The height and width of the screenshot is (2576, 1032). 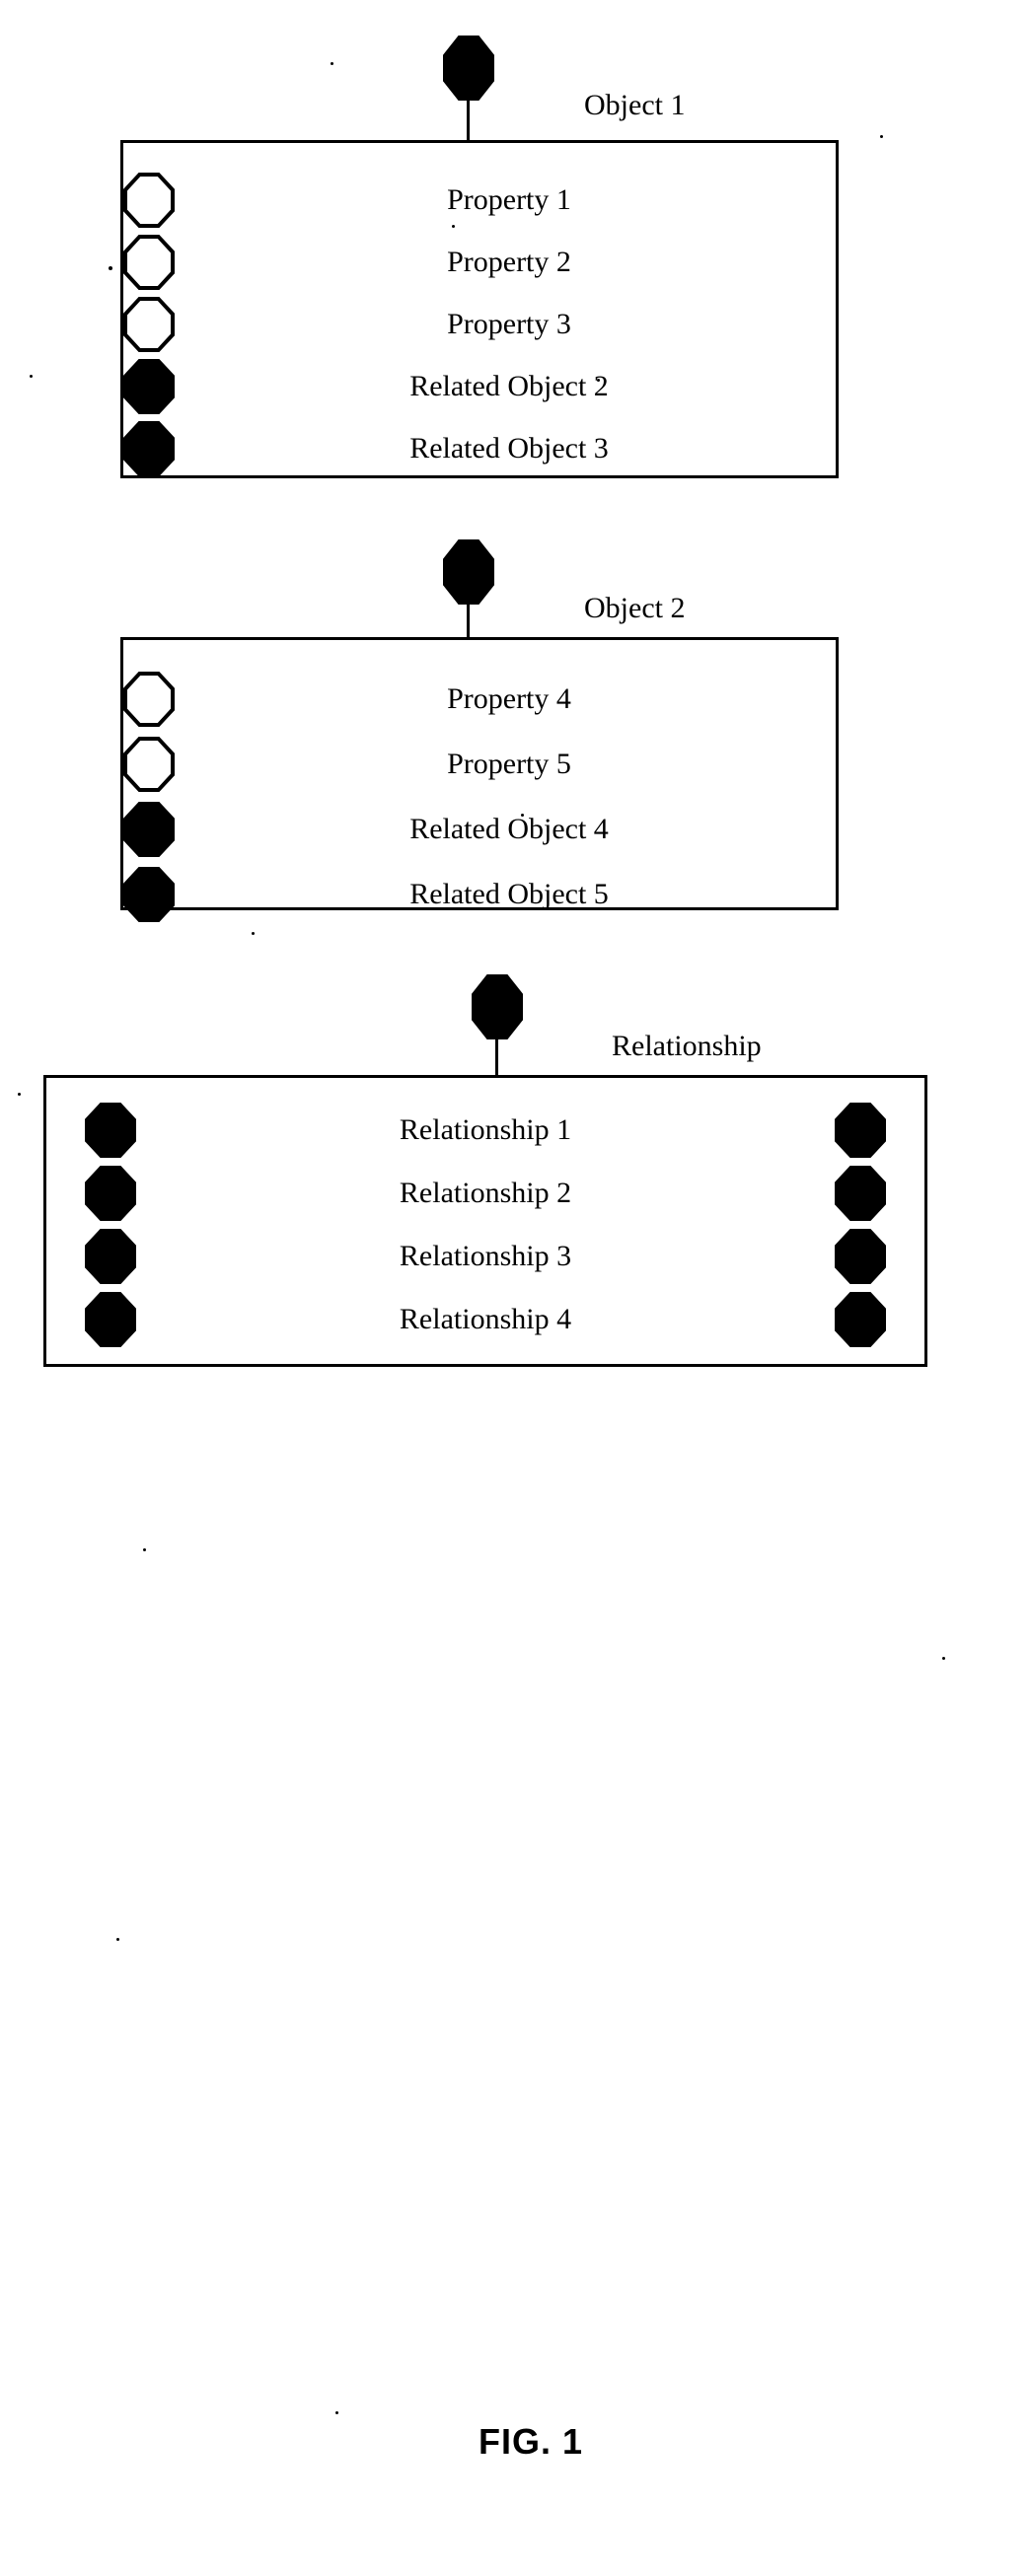 I want to click on list-item: Property 5, so click(x=480, y=764).